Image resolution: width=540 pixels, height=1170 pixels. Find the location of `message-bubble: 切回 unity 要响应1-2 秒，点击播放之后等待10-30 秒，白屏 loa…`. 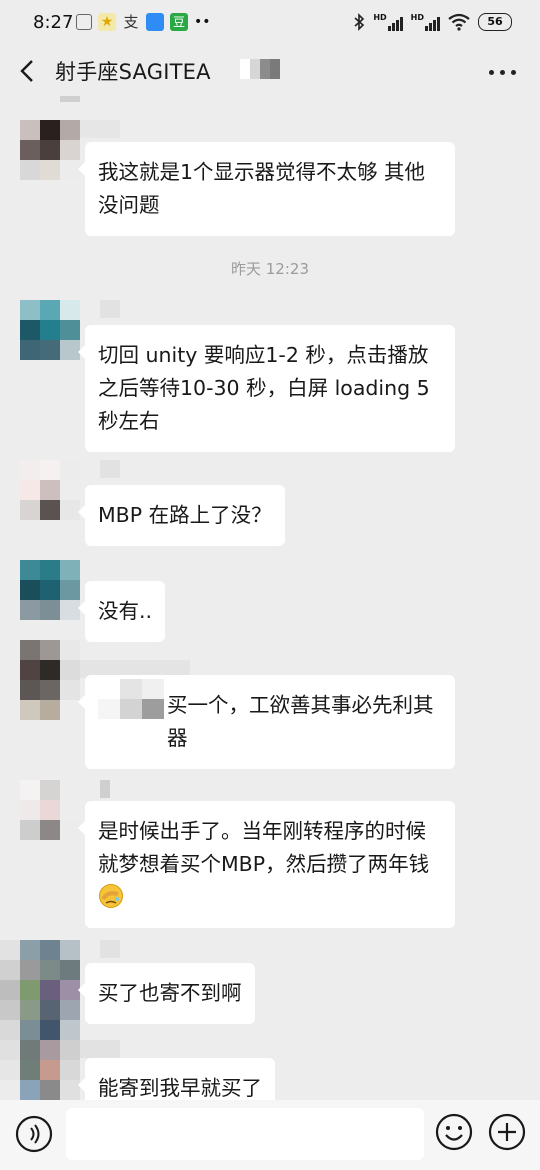

message-bubble: 切回 unity 要响应1-2 秒，点击播放之后等待10-30 秒，白屏 loa… is located at coordinates (266, 388).